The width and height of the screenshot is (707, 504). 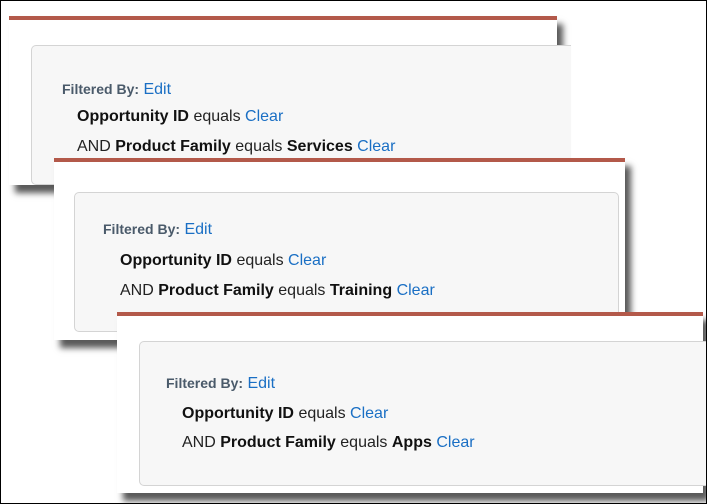 What do you see at coordinates (319, 146) in the screenshot?
I see `filter-value: Services` at bounding box center [319, 146].